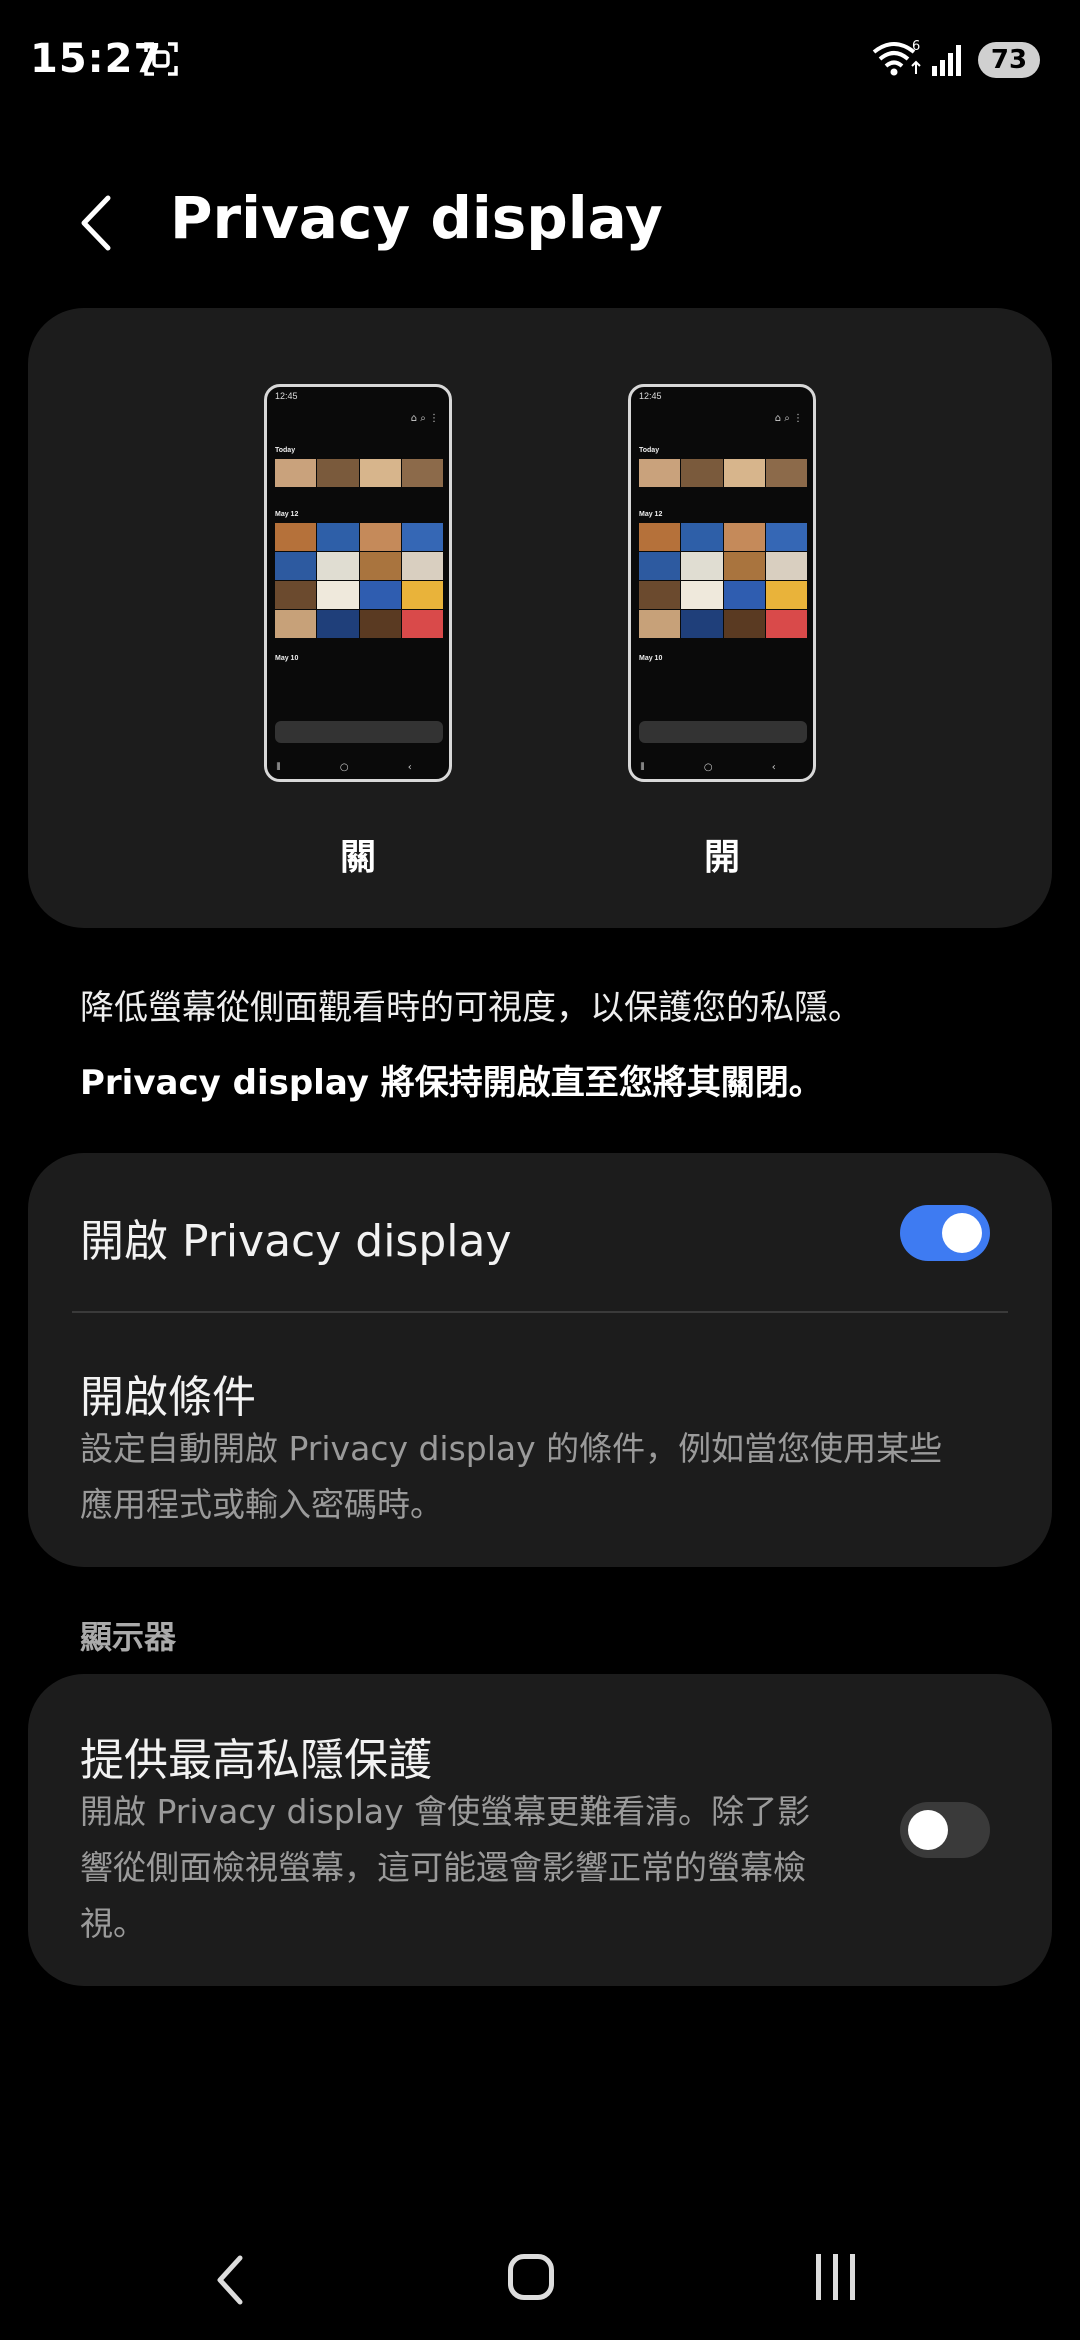 This screenshot has width=1080, height=2340. I want to click on nav-home-icon, so click(531, 2277).